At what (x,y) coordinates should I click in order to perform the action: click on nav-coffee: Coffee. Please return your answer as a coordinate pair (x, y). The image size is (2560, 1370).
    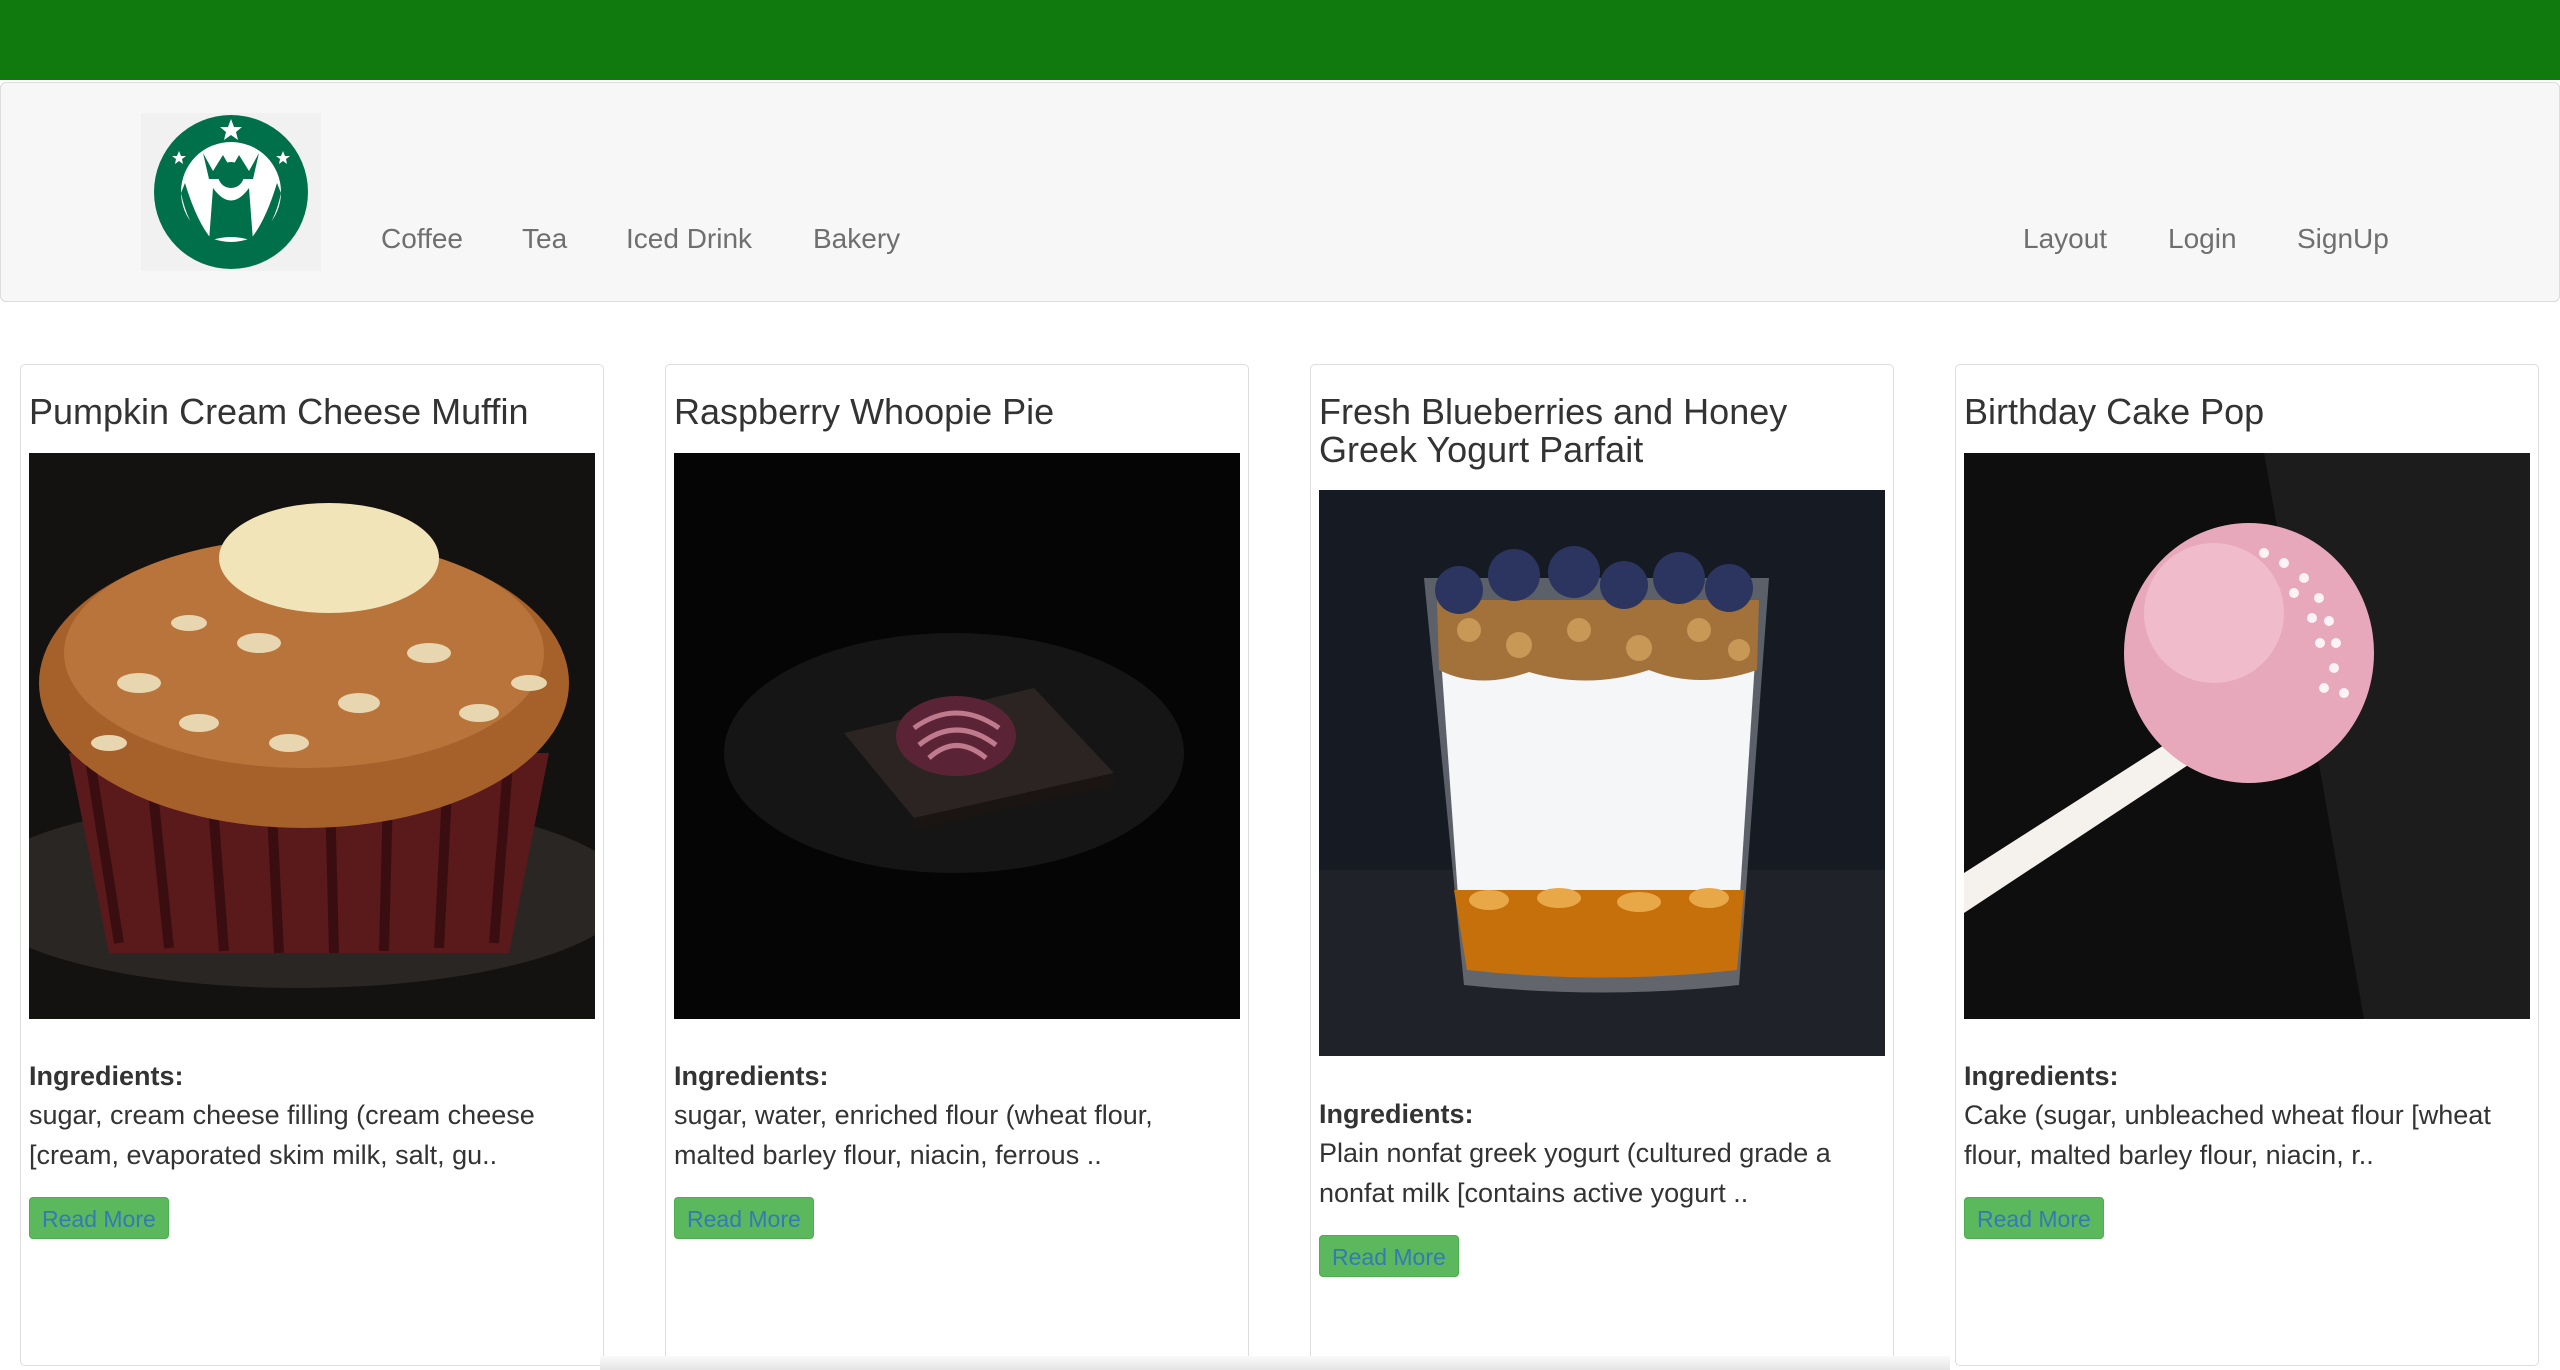
    Looking at the image, I should click on (422, 239).